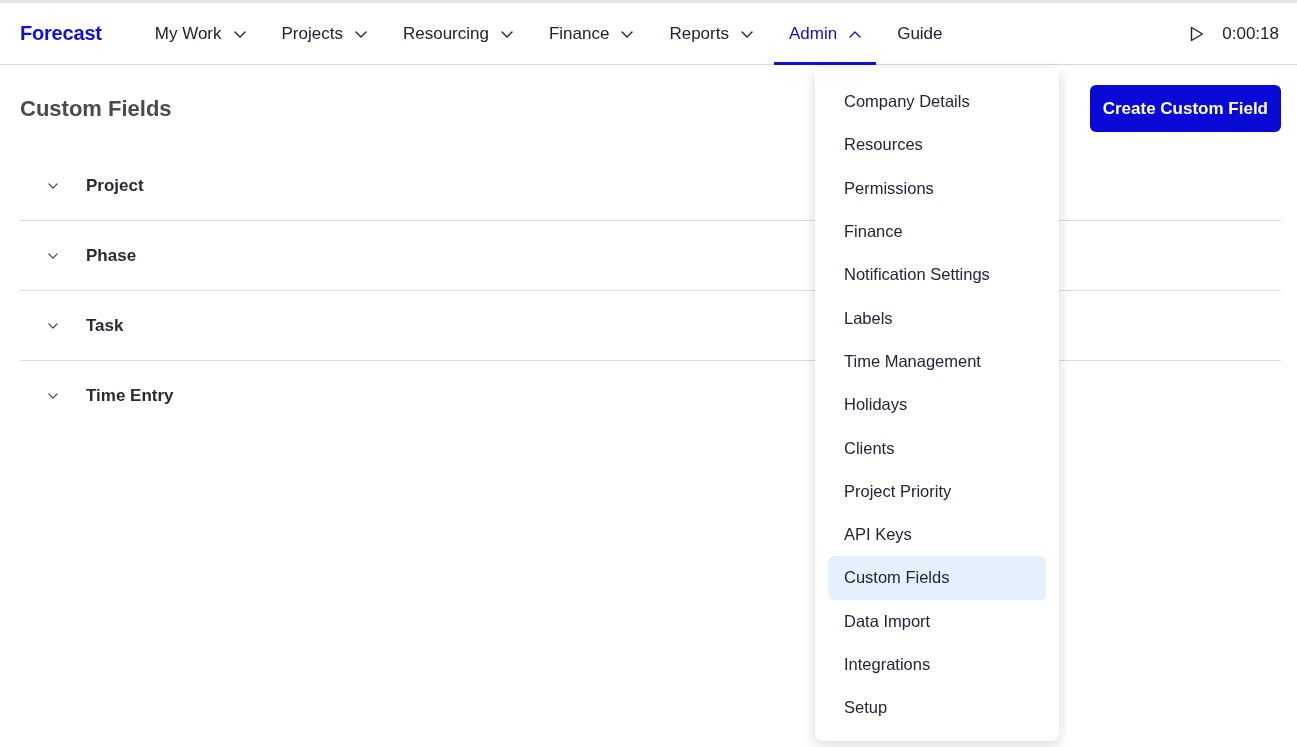 The image size is (1297, 747). What do you see at coordinates (96, 185) in the screenshot?
I see `section-toggle: Project` at bounding box center [96, 185].